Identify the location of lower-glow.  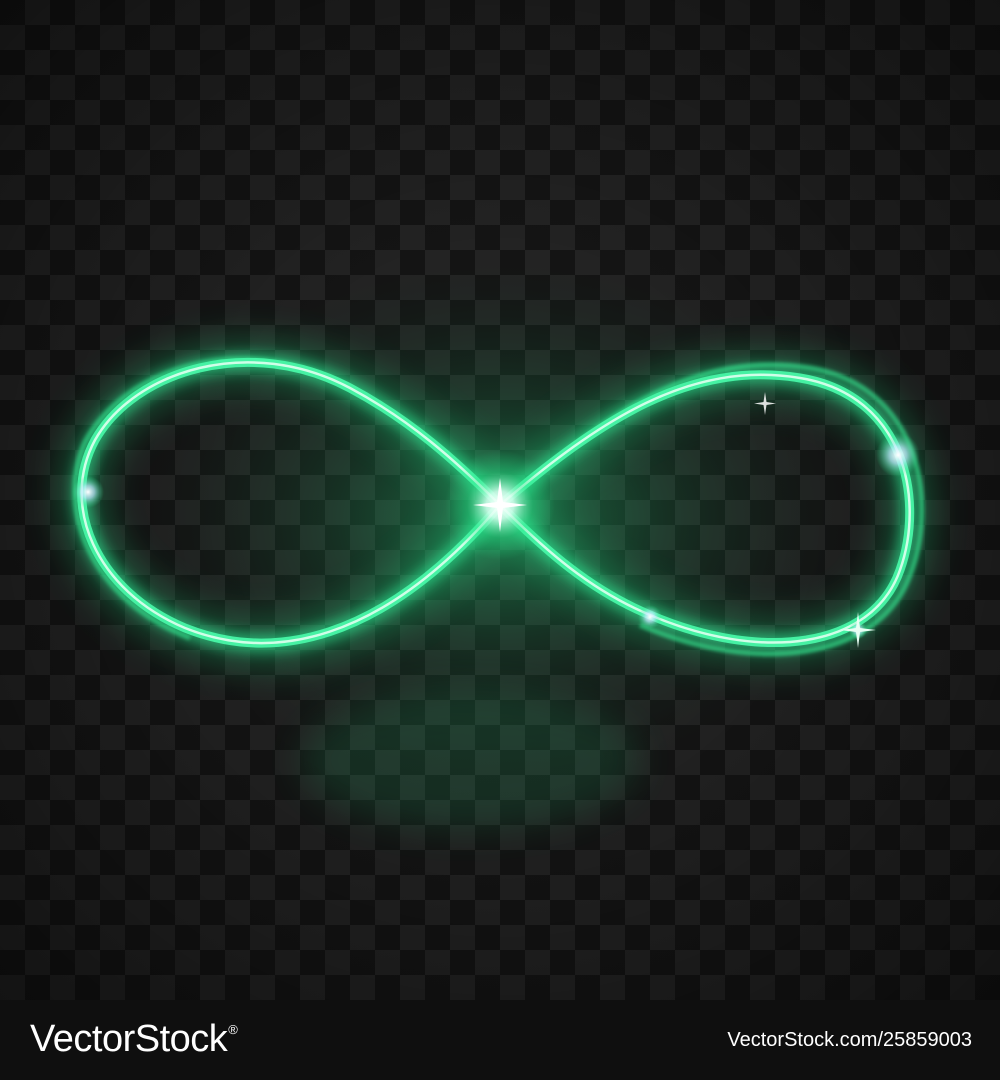
(470, 760).